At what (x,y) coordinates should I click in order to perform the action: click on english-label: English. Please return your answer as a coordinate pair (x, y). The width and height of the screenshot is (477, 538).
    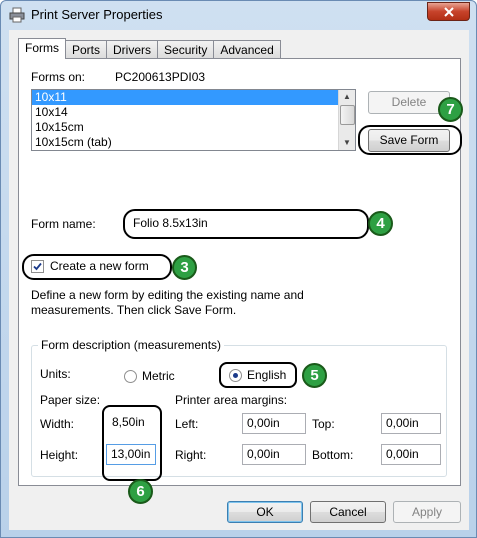
    Looking at the image, I should click on (266, 375).